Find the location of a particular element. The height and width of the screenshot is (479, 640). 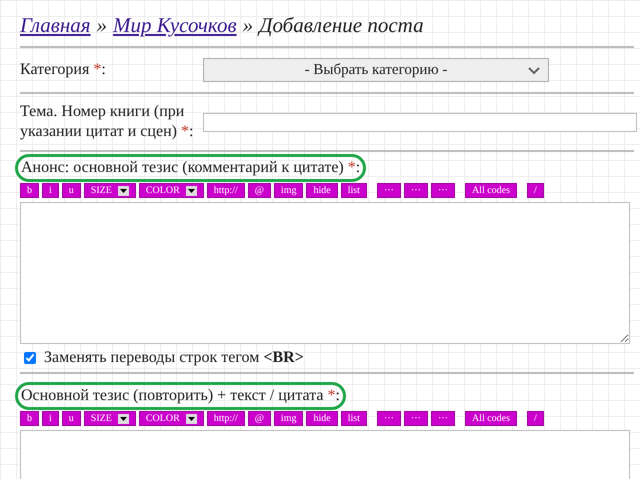

topic-input is located at coordinates (420, 122).